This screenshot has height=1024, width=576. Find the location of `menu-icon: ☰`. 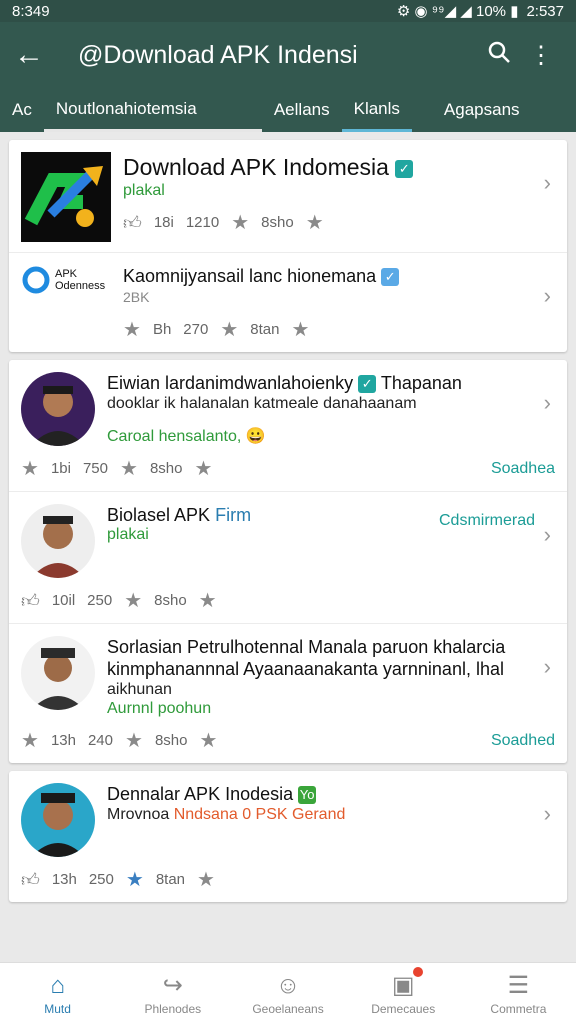

menu-icon: ☰ is located at coordinates (518, 985).